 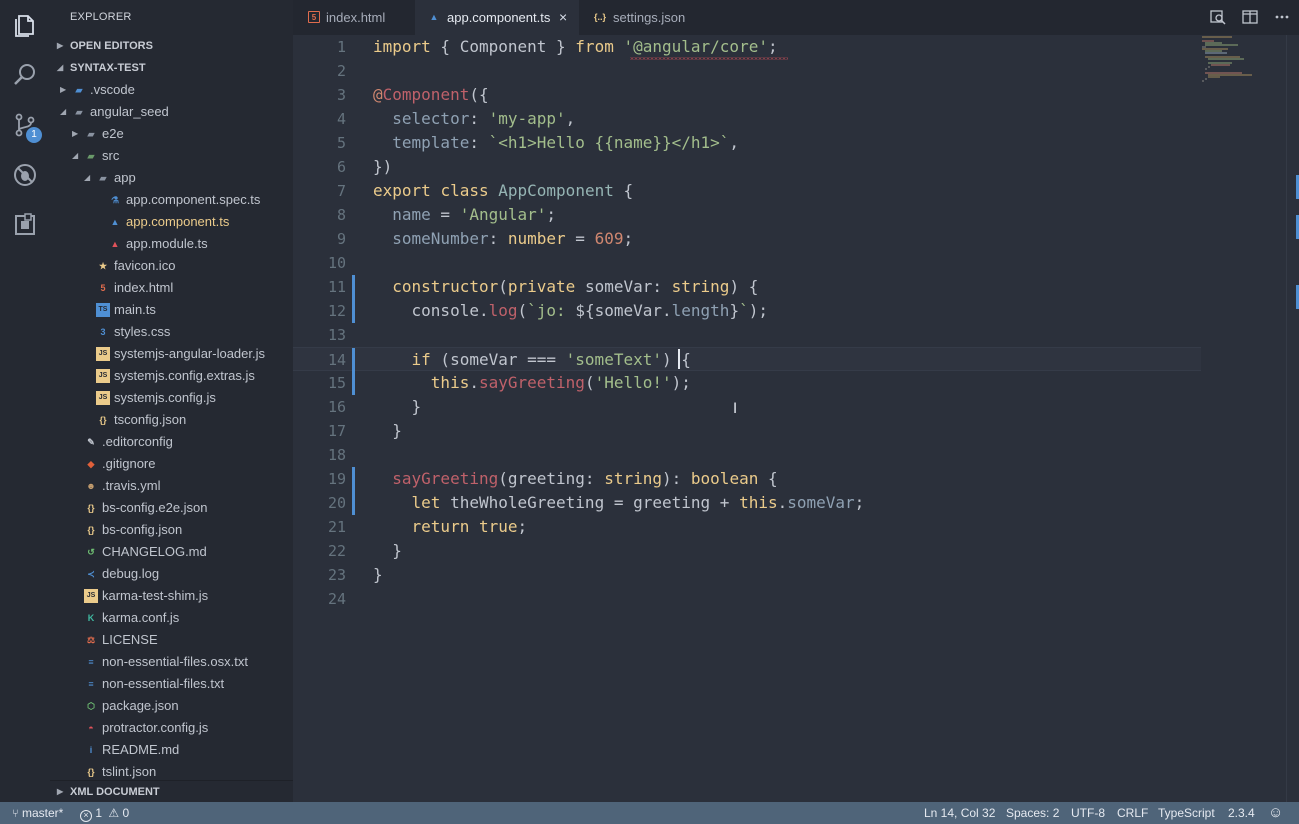 What do you see at coordinates (130, 639) in the screenshot?
I see `tree-item-label: LICENSE` at bounding box center [130, 639].